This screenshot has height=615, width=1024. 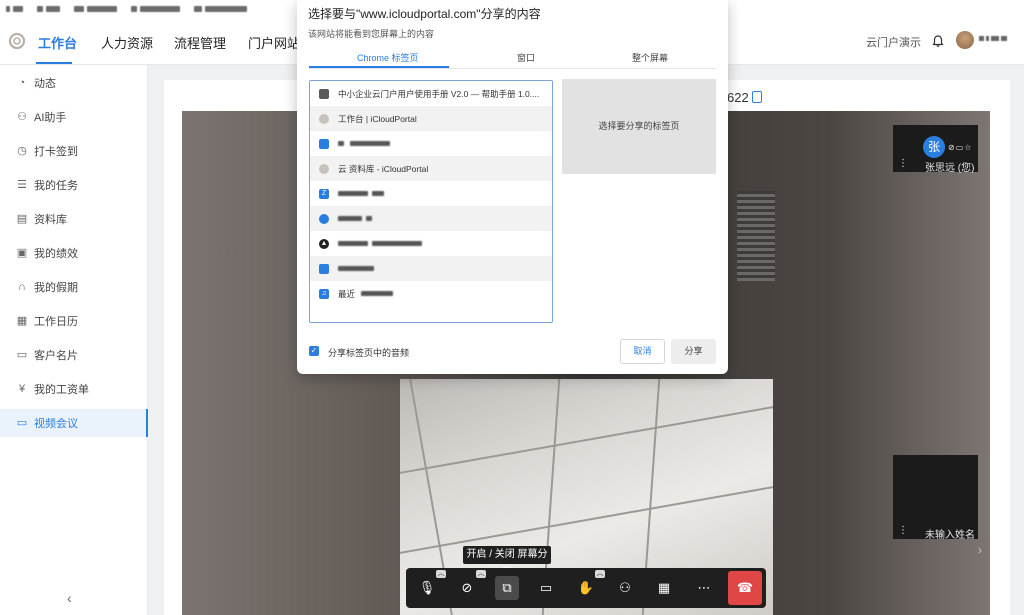 I want to click on tenant-name: 云门户演示, so click(x=893, y=42).